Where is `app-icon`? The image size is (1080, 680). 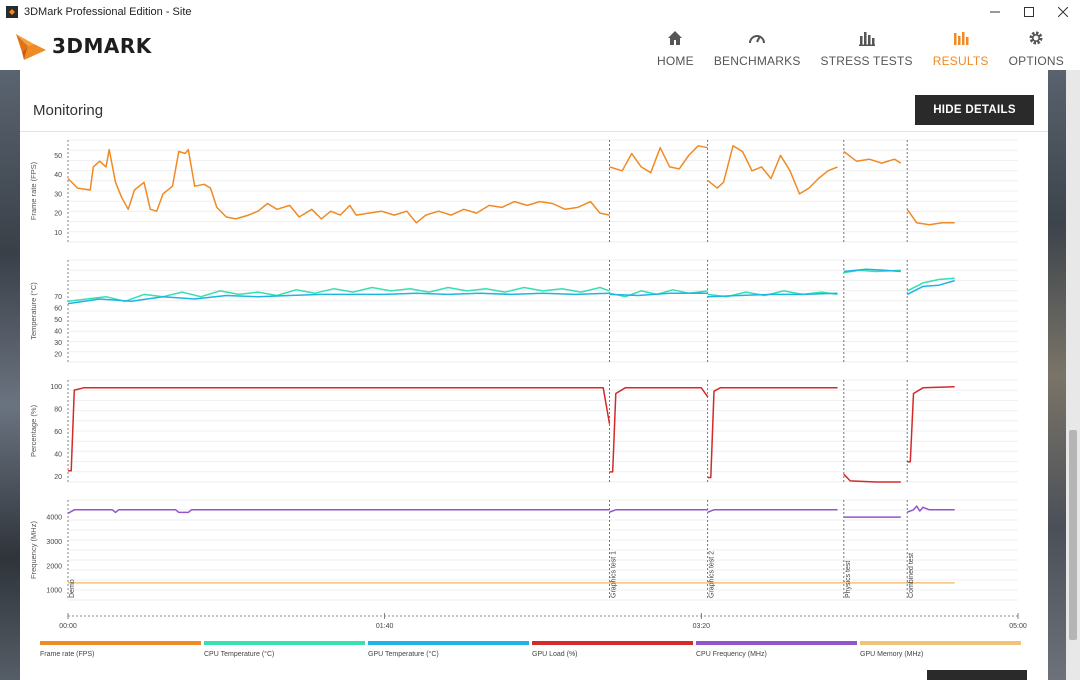
app-icon is located at coordinates (12, 12).